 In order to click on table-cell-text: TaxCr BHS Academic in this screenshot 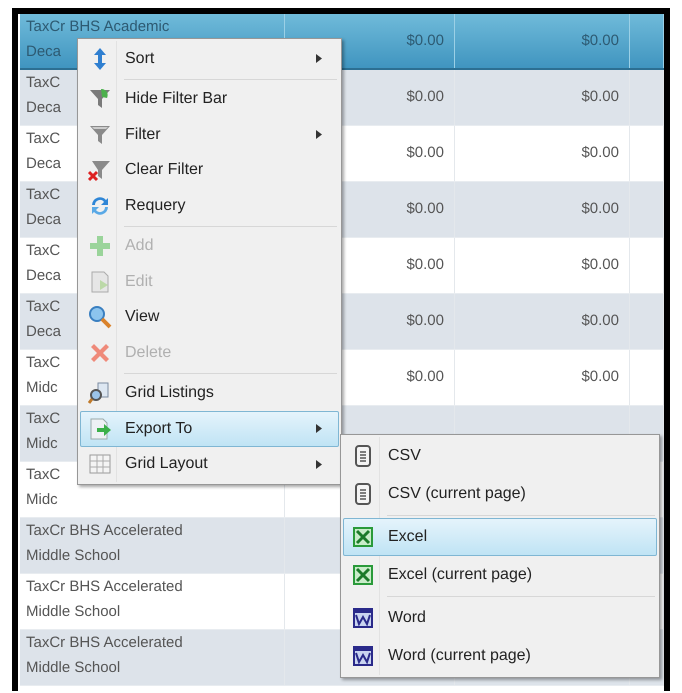, I will do `click(98, 27)`.